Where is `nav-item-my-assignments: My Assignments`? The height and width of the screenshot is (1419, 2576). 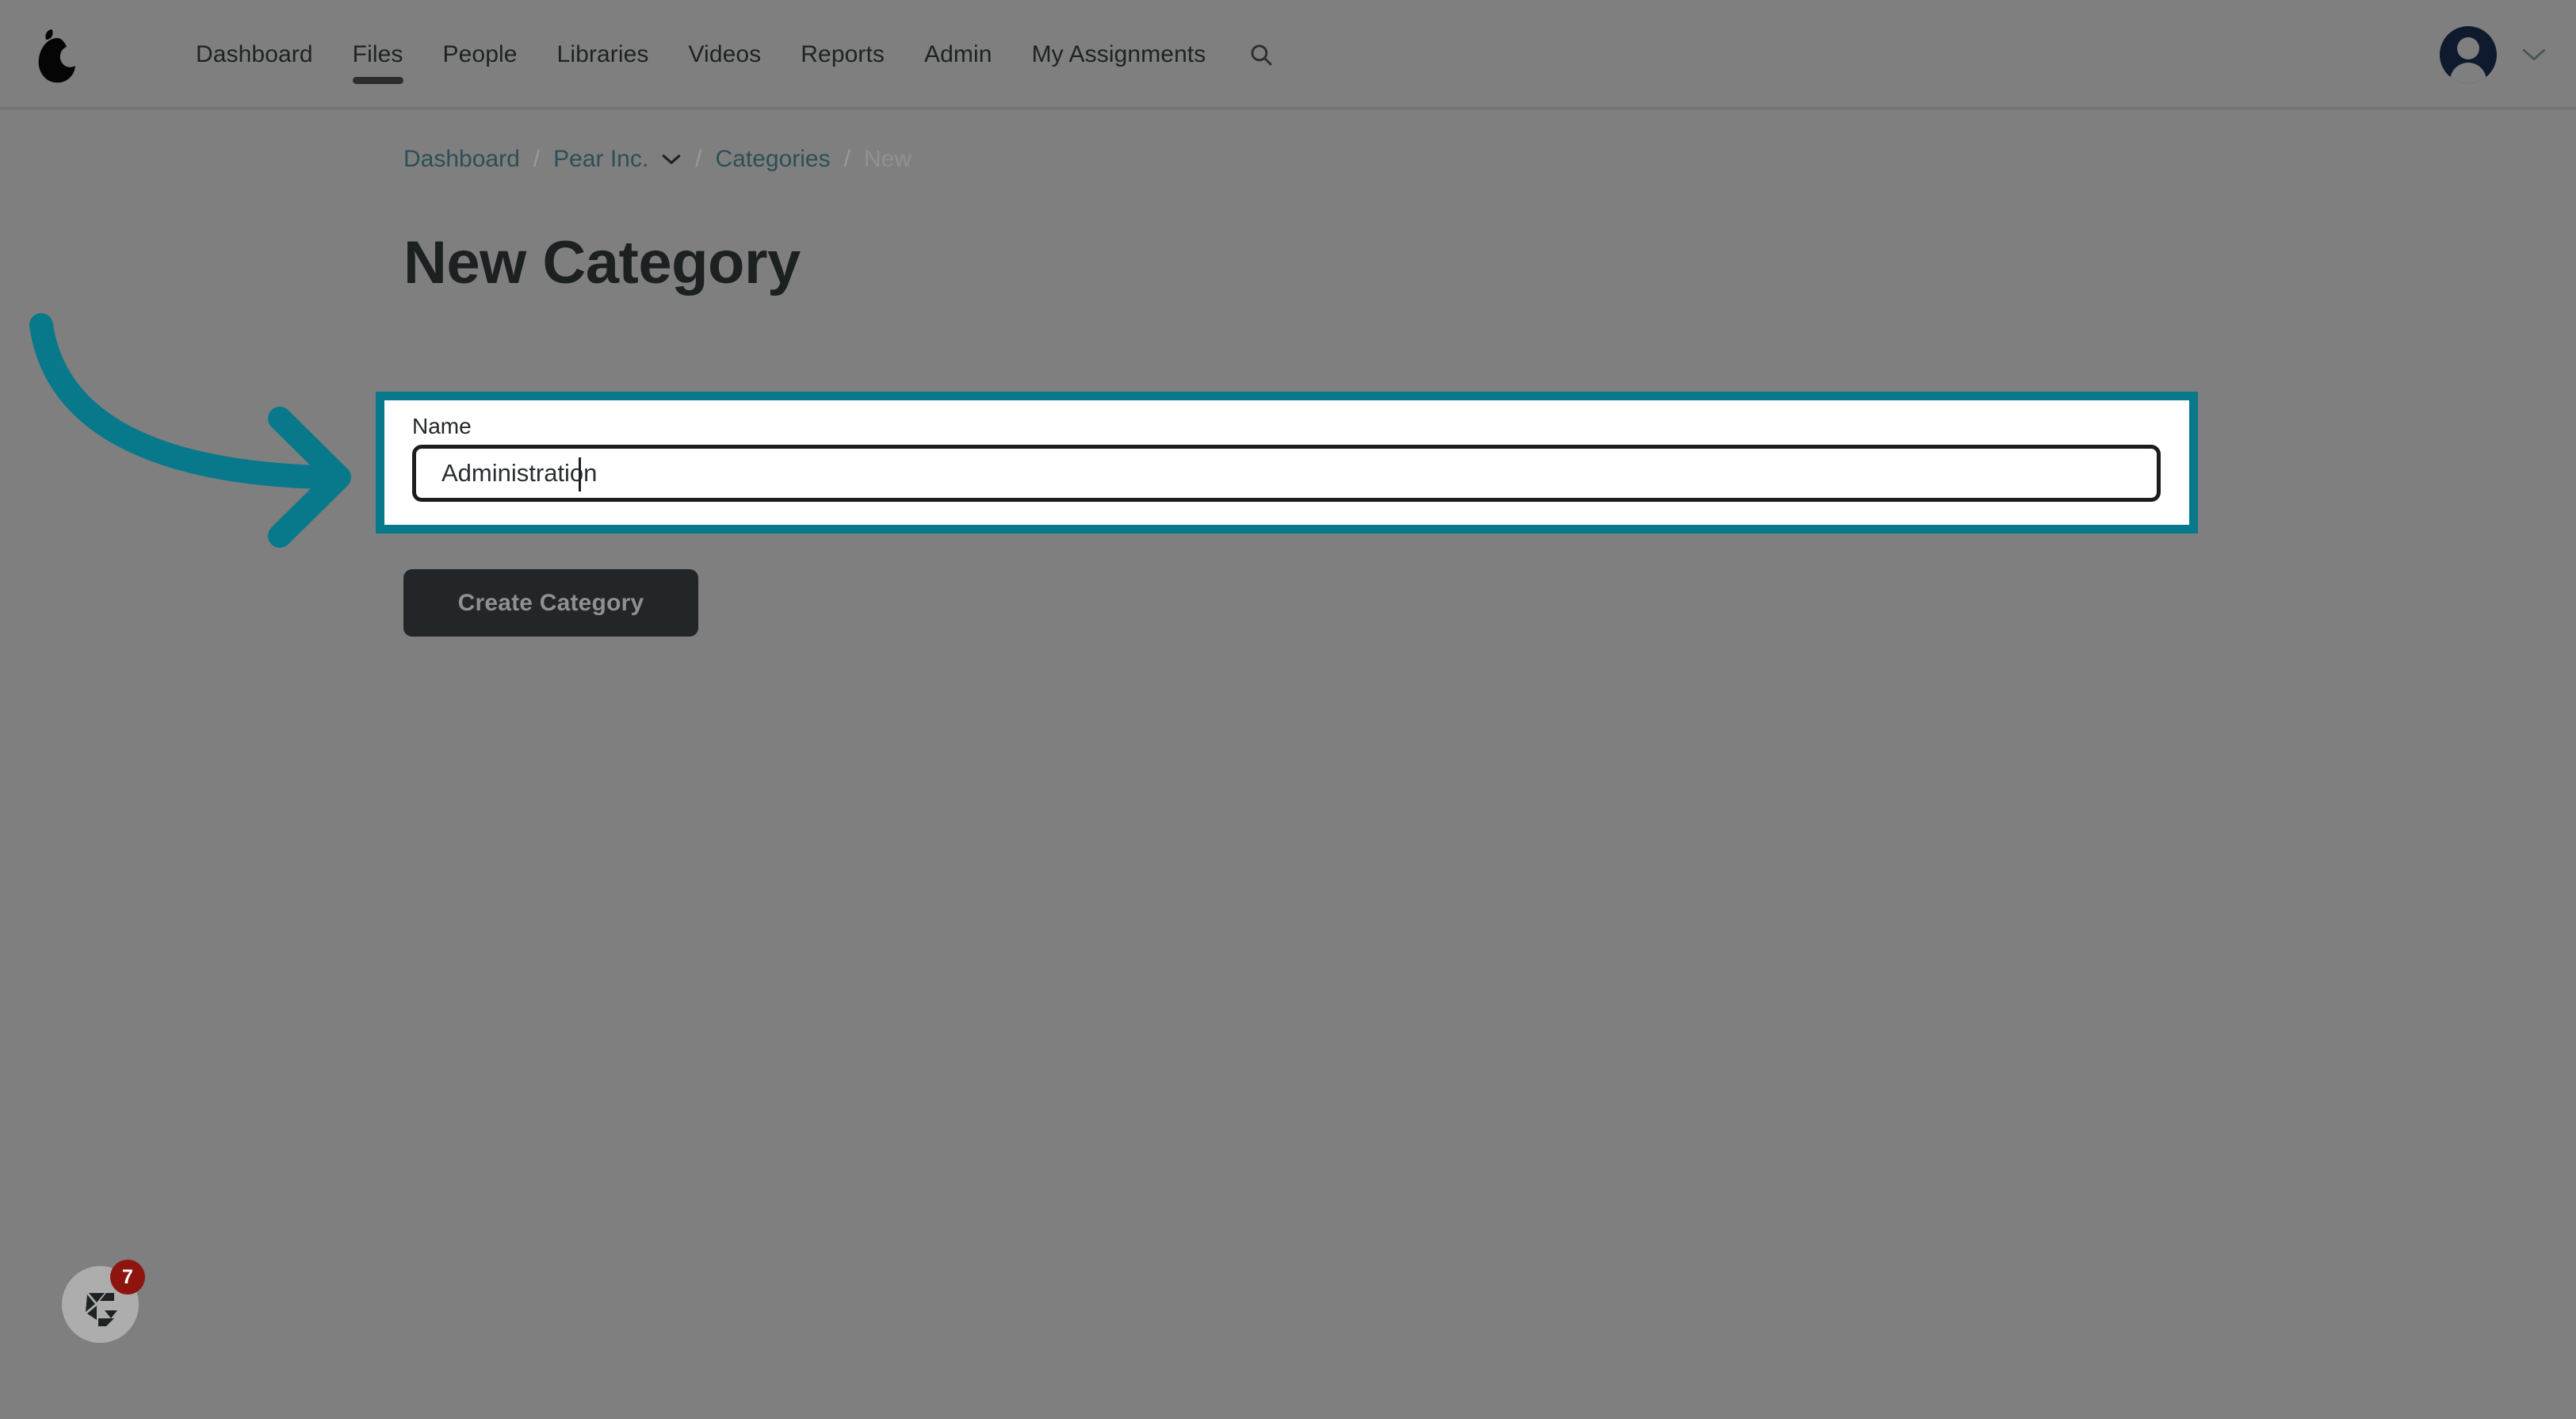
nav-item-my-assignments: My Assignments is located at coordinates (1119, 55).